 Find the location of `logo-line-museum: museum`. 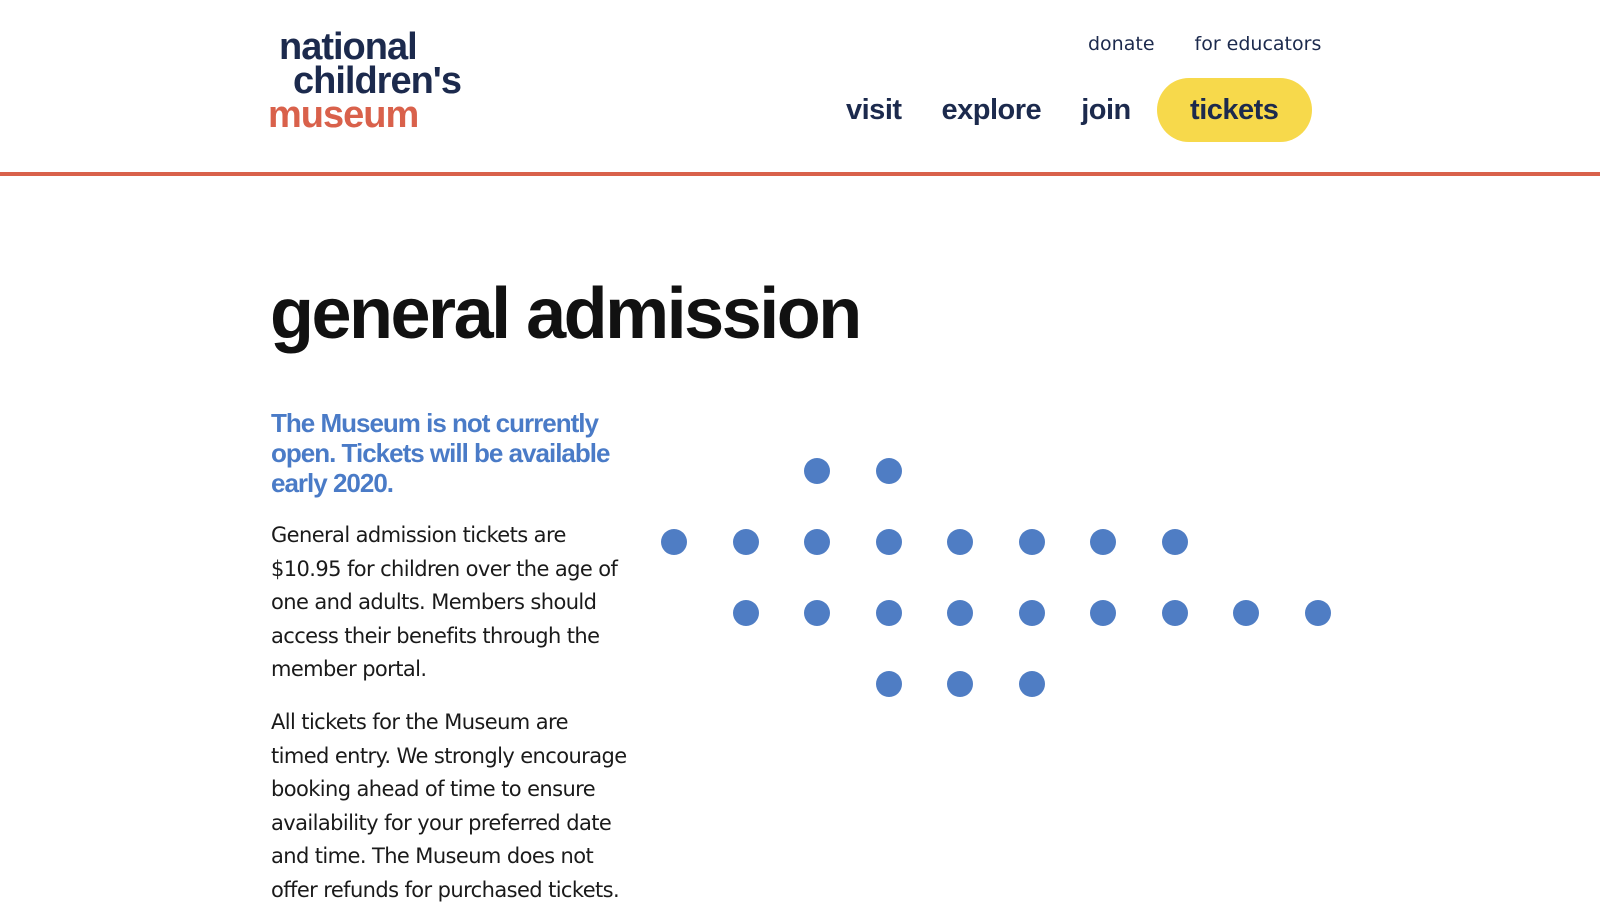

logo-line-museum: museum is located at coordinates (343, 115).